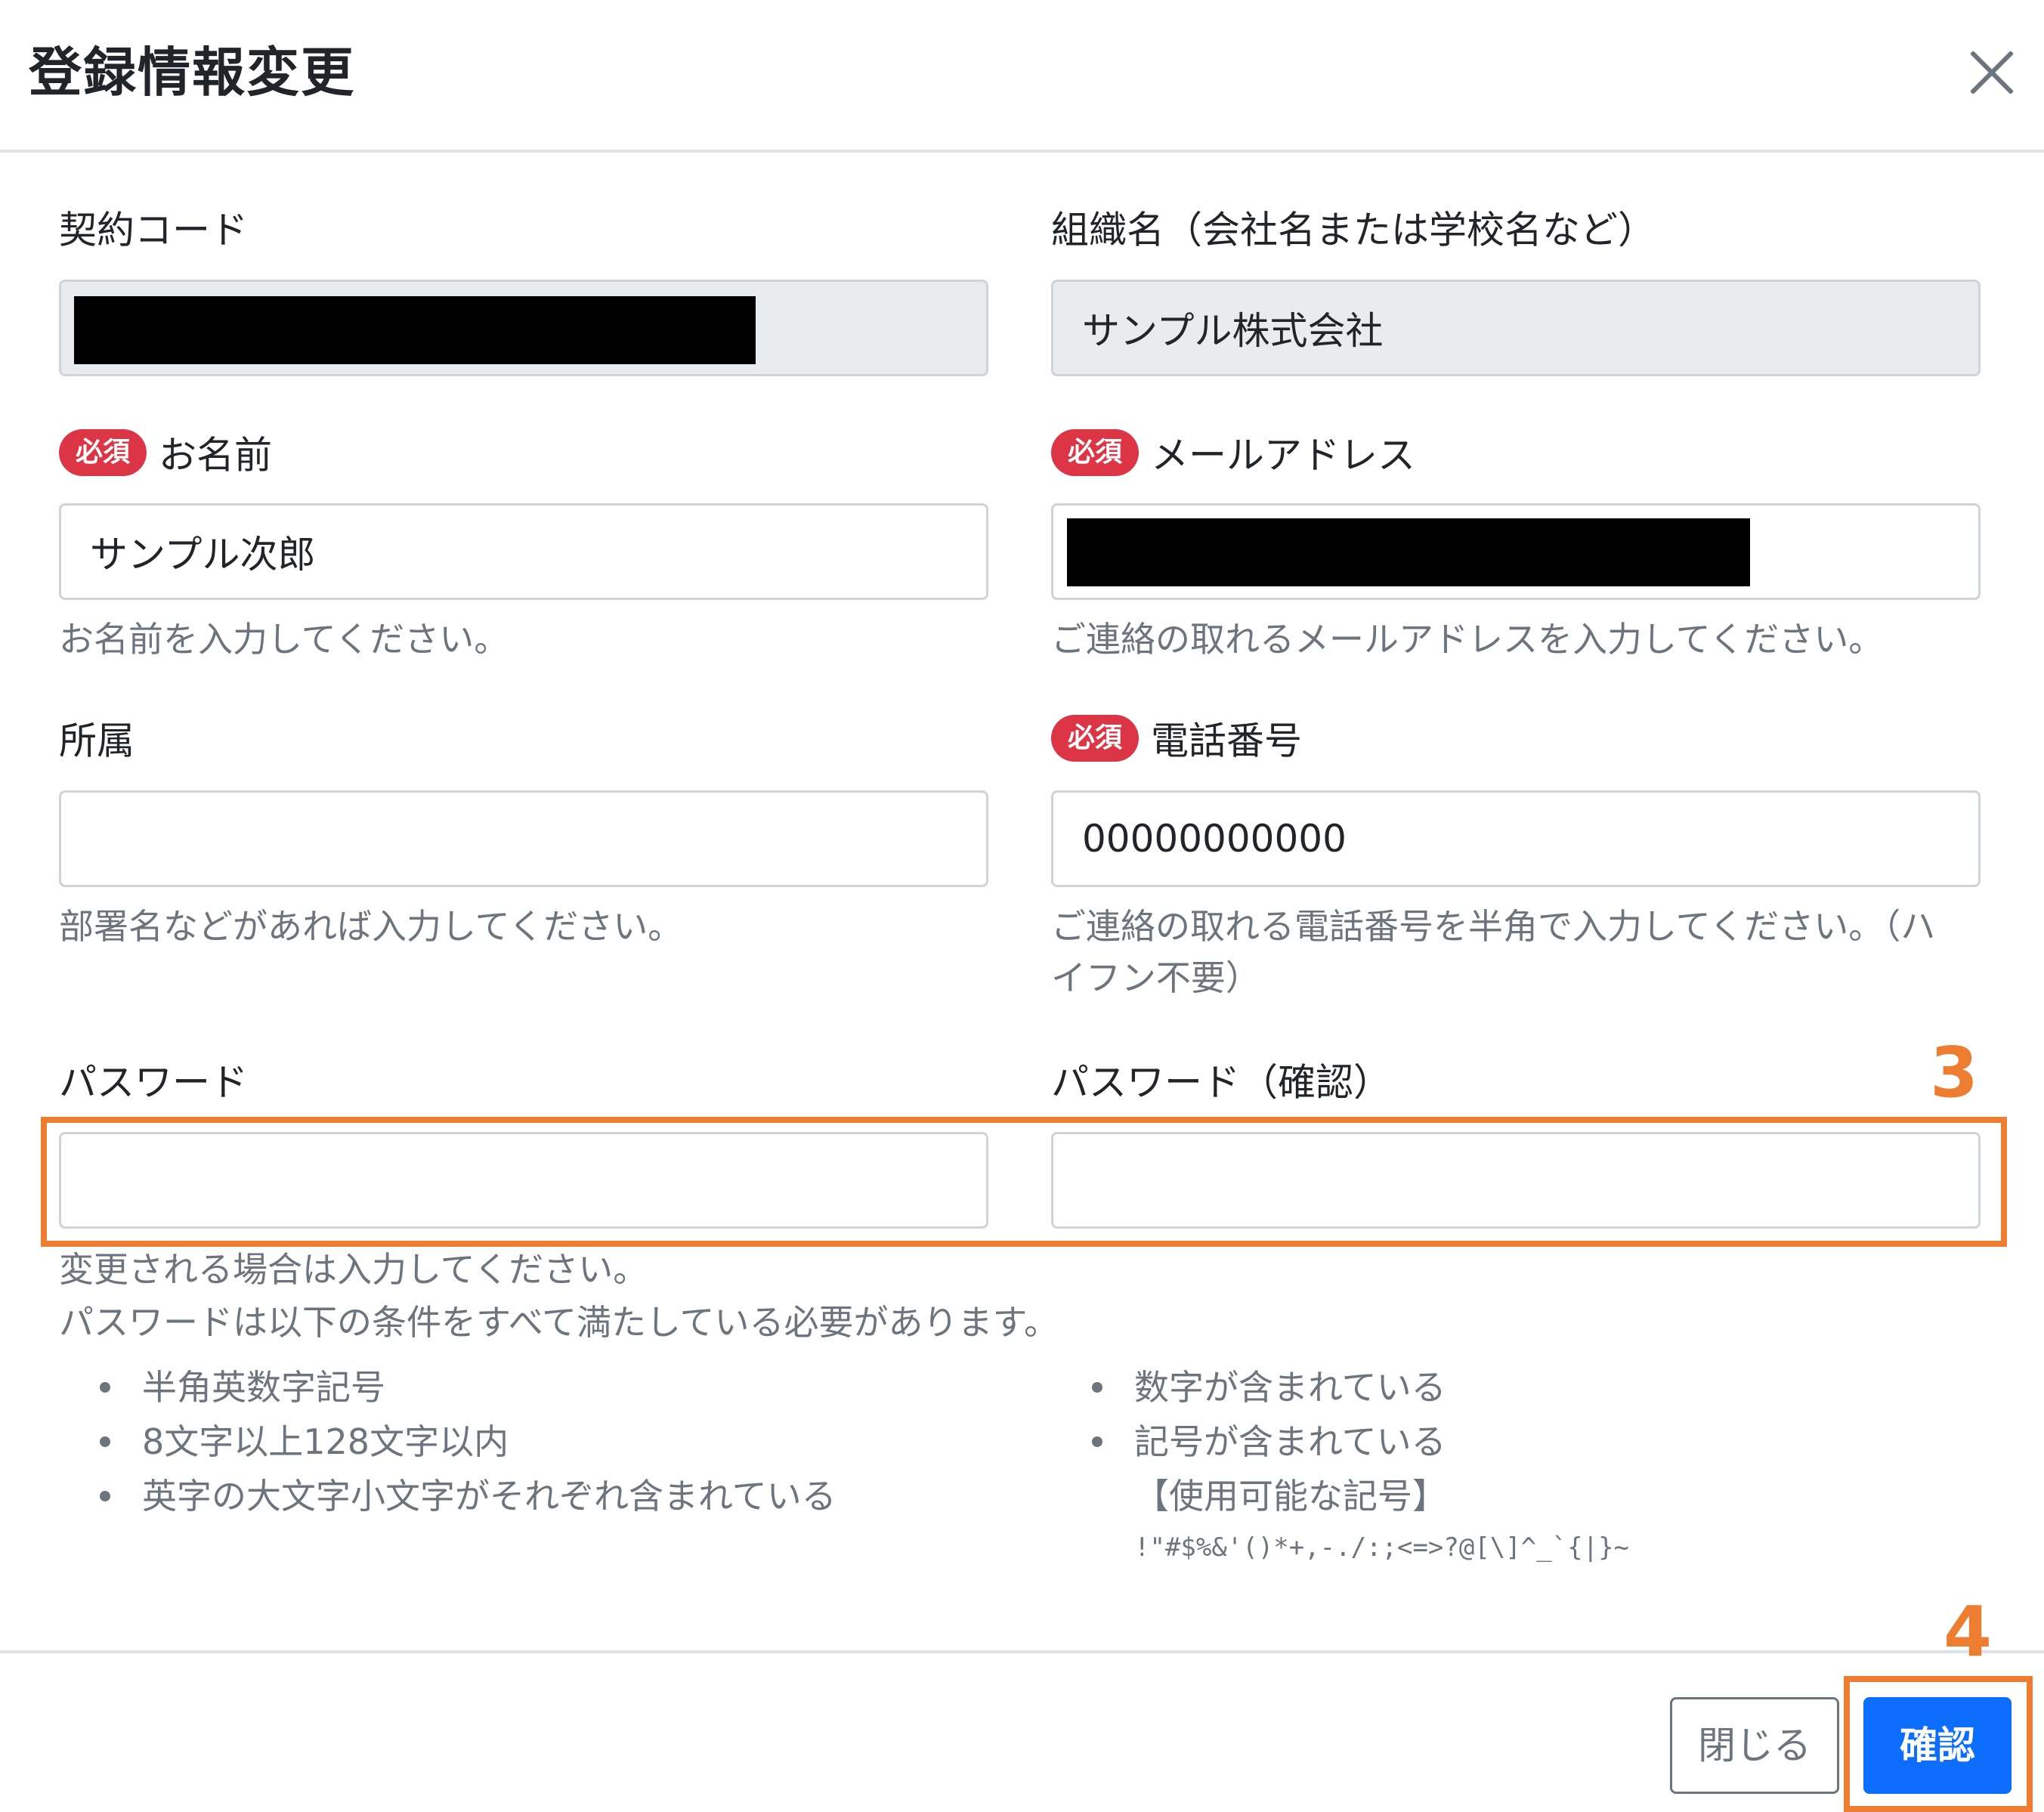  Describe the element at coordinates (1493, 952) in the screenshot. I see `phone-help: ご連絡の取れる電話番号を半角で入力してください。（ハイフン不要）` at that location.